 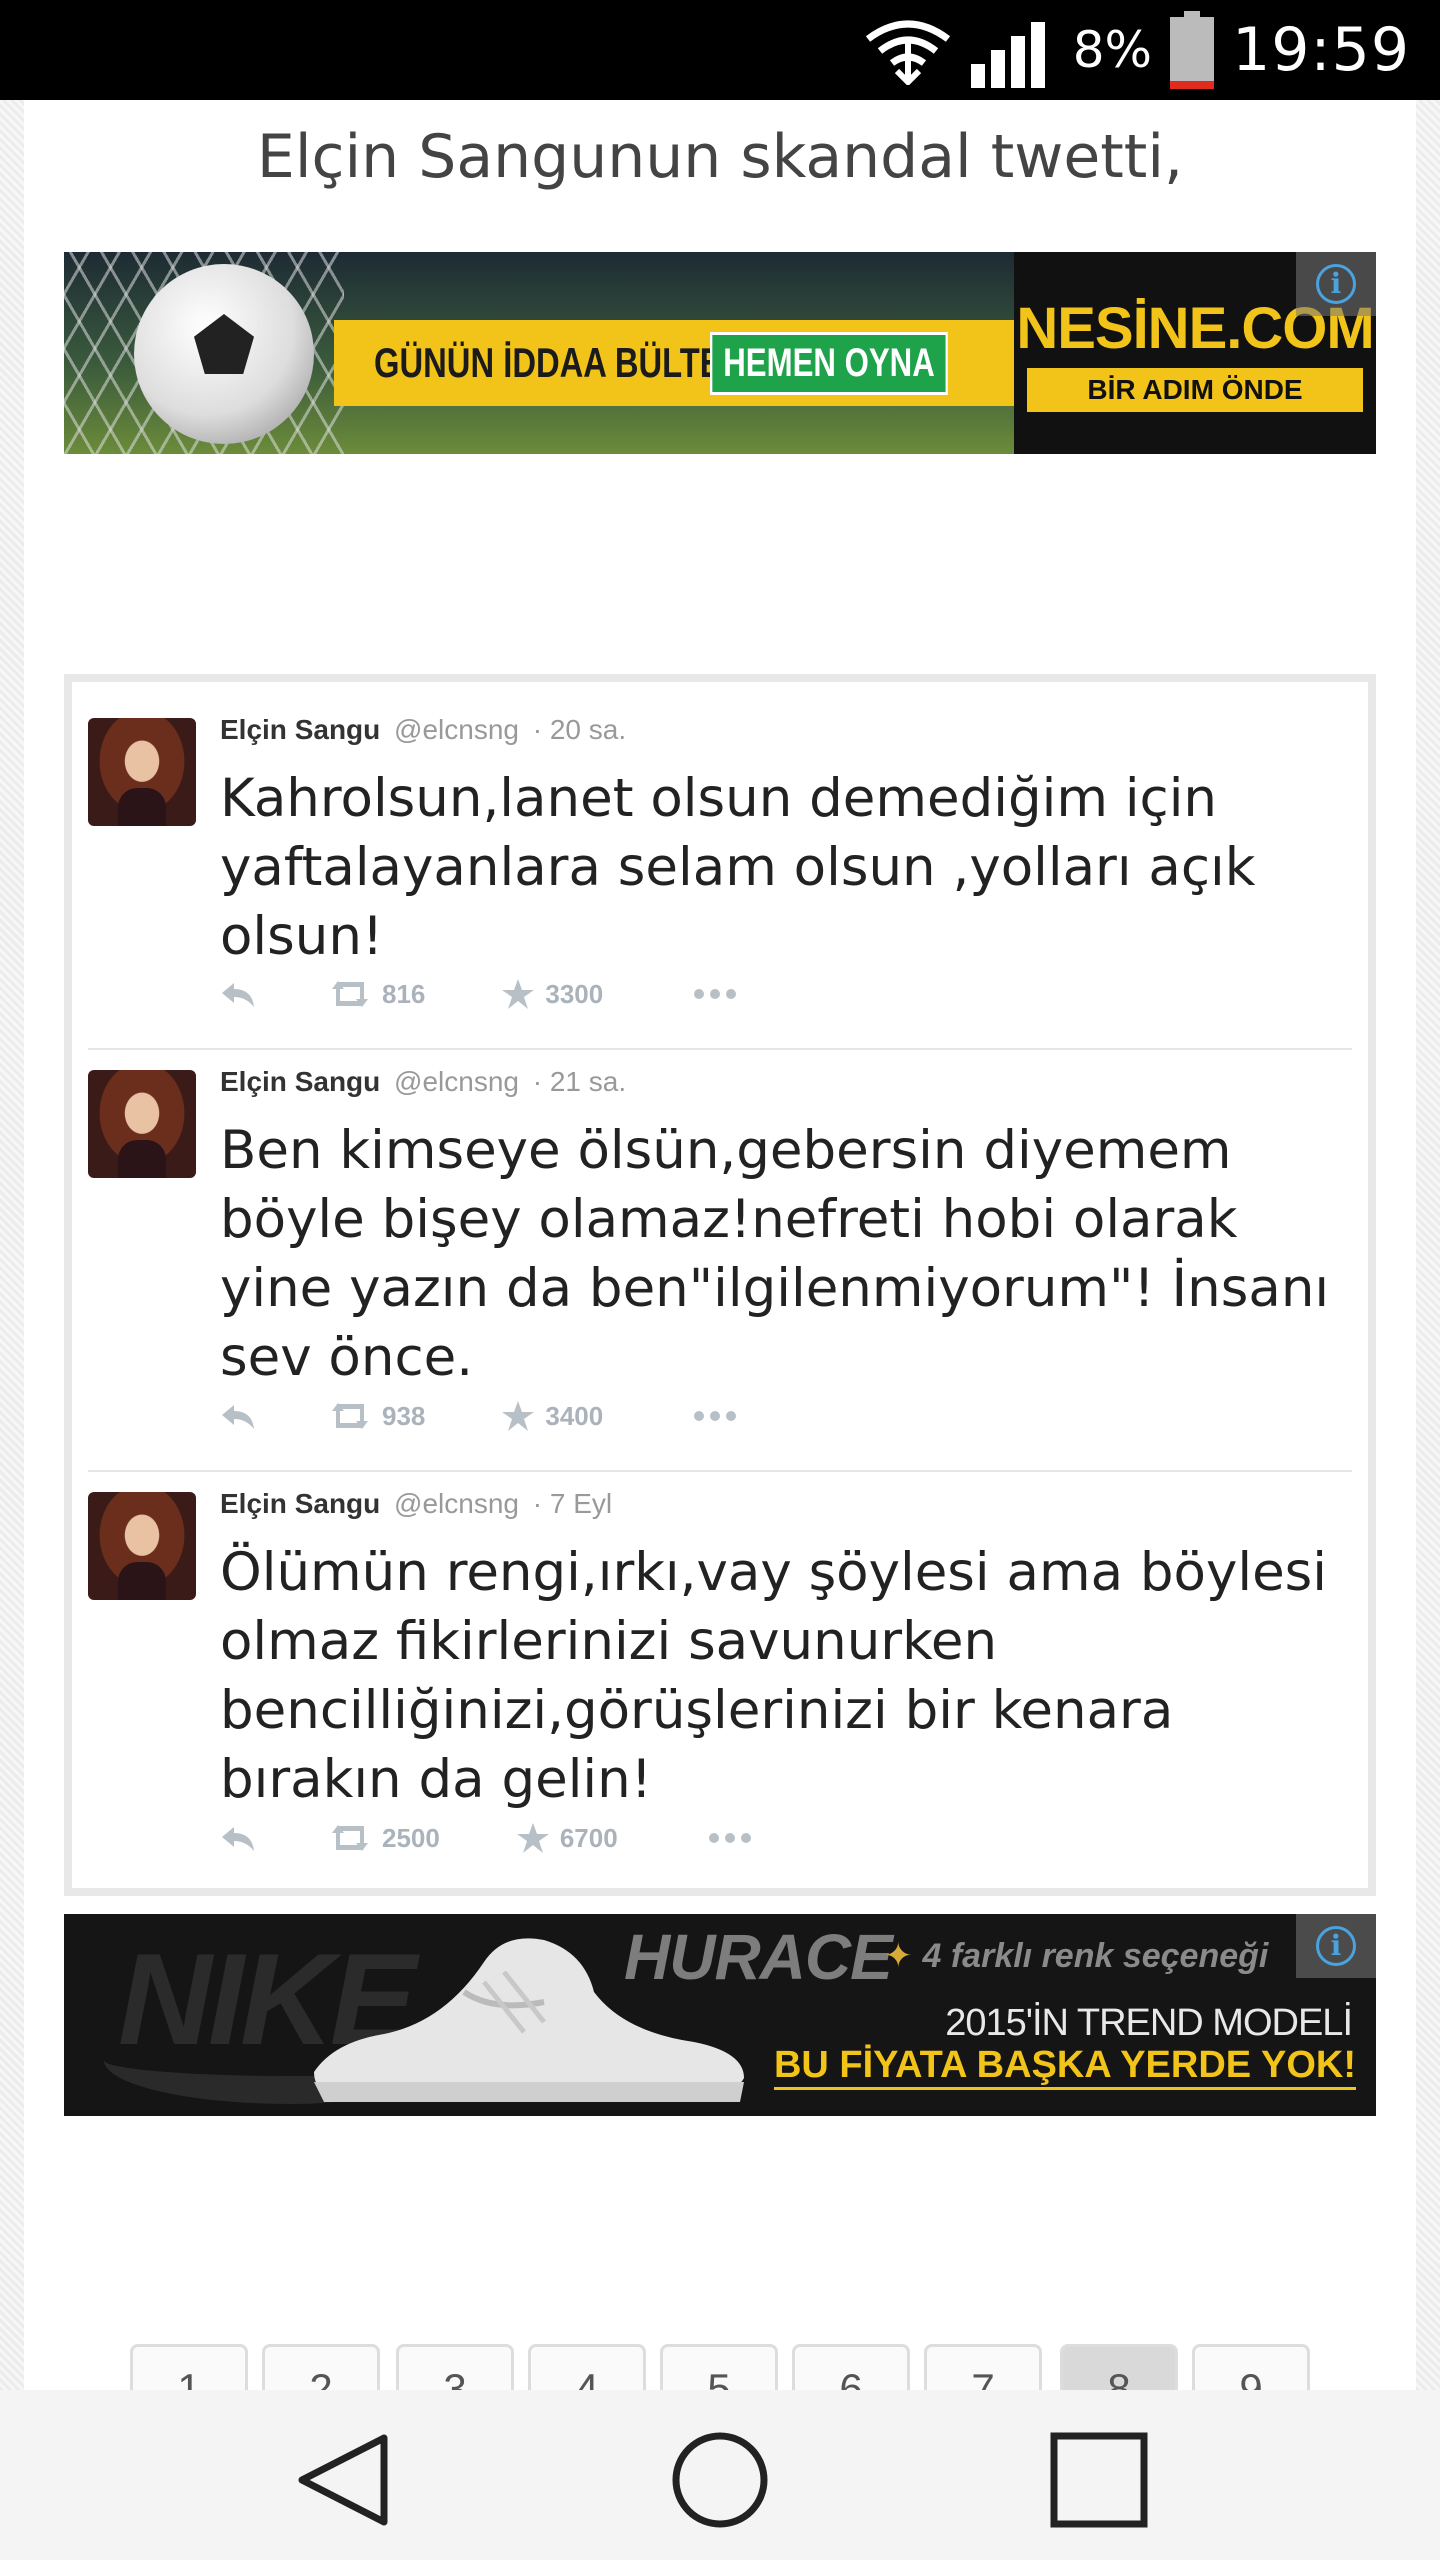 What do you see at coordinates (720, 157) in the screenshot?
I see `article-title: Elçin Sangunun skandal twetti,` at bounding box center [720, 157].